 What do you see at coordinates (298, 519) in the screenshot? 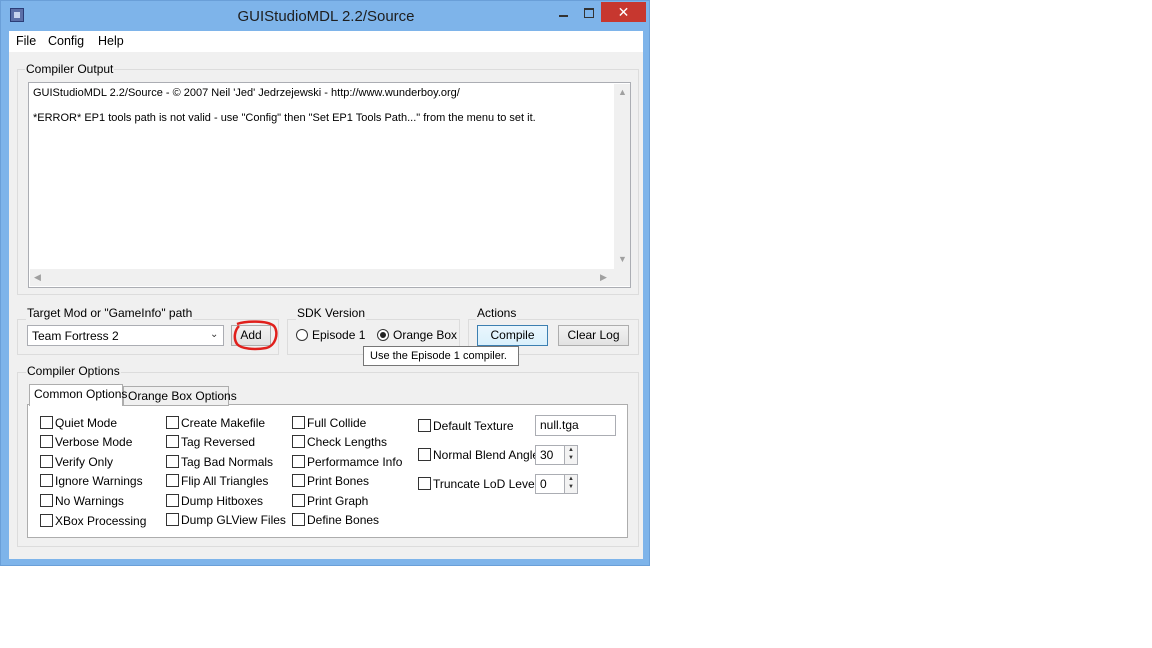
I see `define-bones-checkbox` at bounding box center [298, 519].